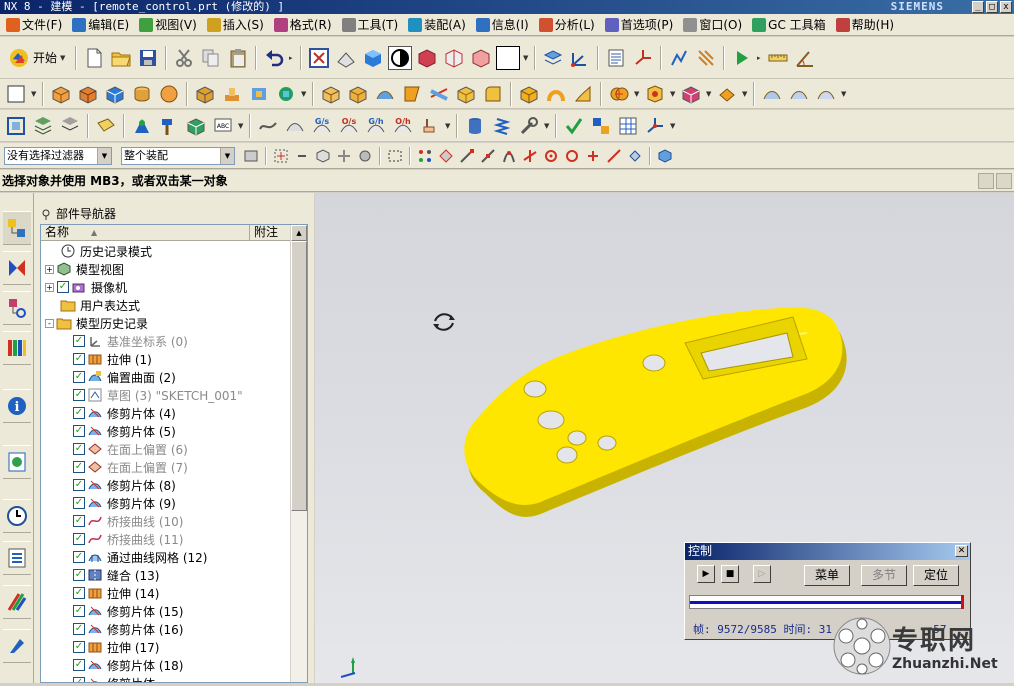 The width and height of the screenshot is (1014, 686). Describe the element at coordinates (425, 156) in the screenshot. I see `snap-points-button` at that location.